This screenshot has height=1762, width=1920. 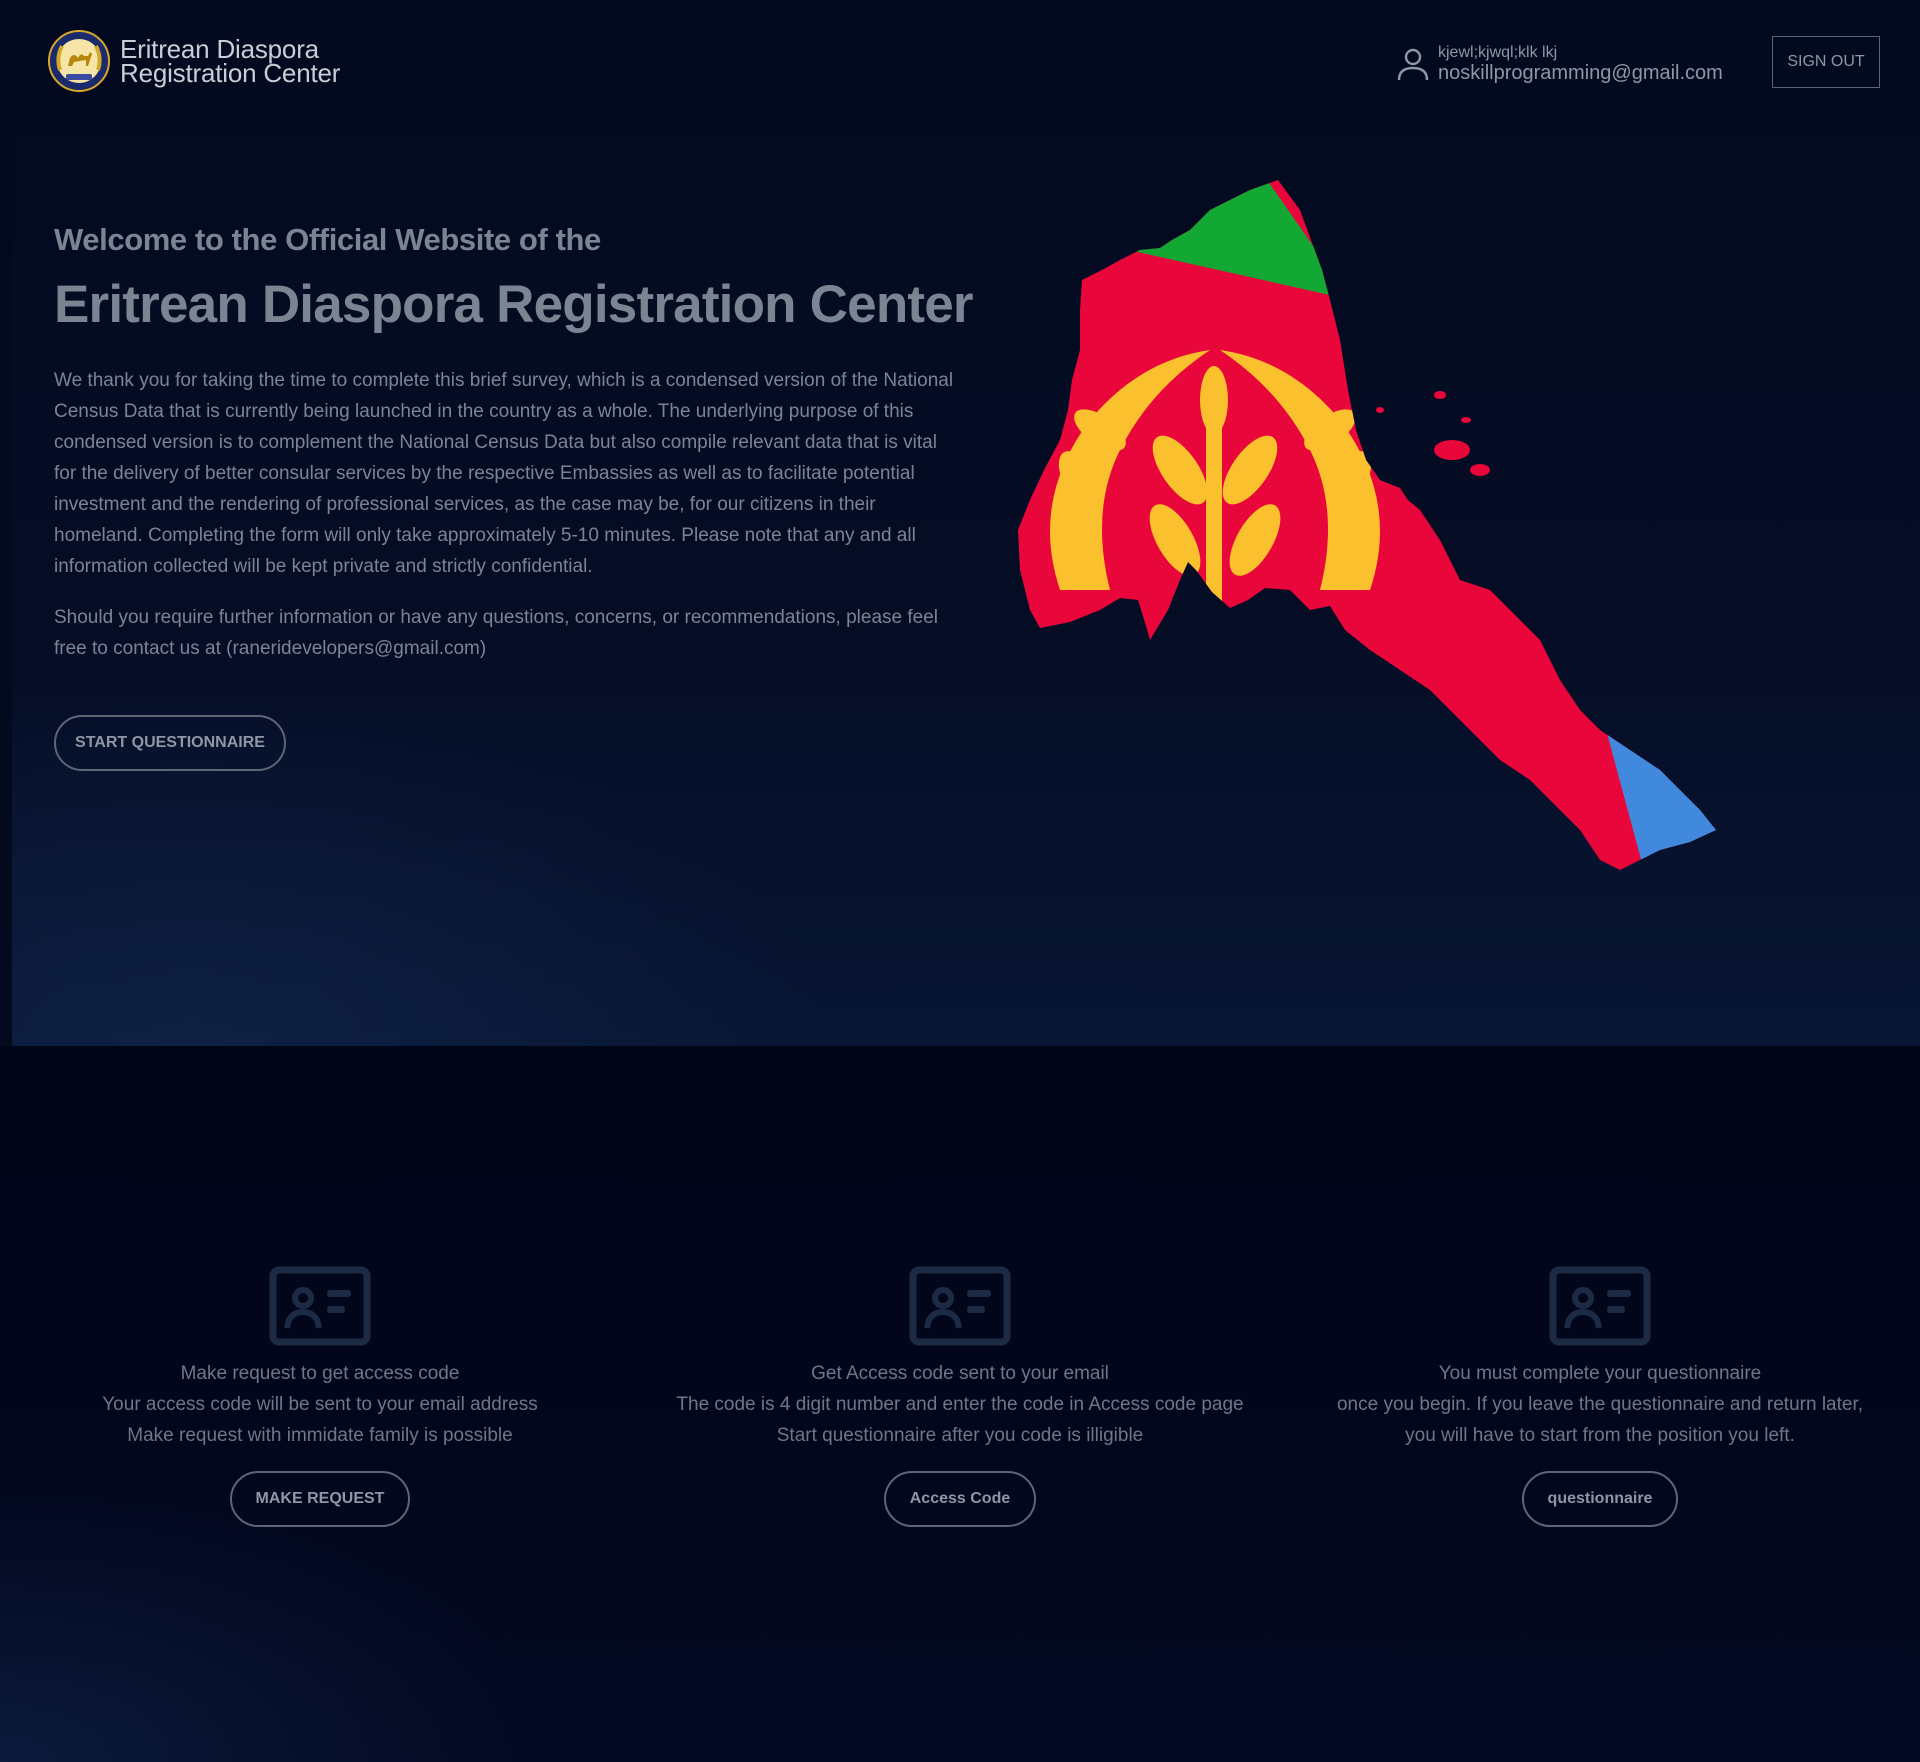 I want to click on make-request-button: MAKE REQUEST, so click(x=320, y=1499).